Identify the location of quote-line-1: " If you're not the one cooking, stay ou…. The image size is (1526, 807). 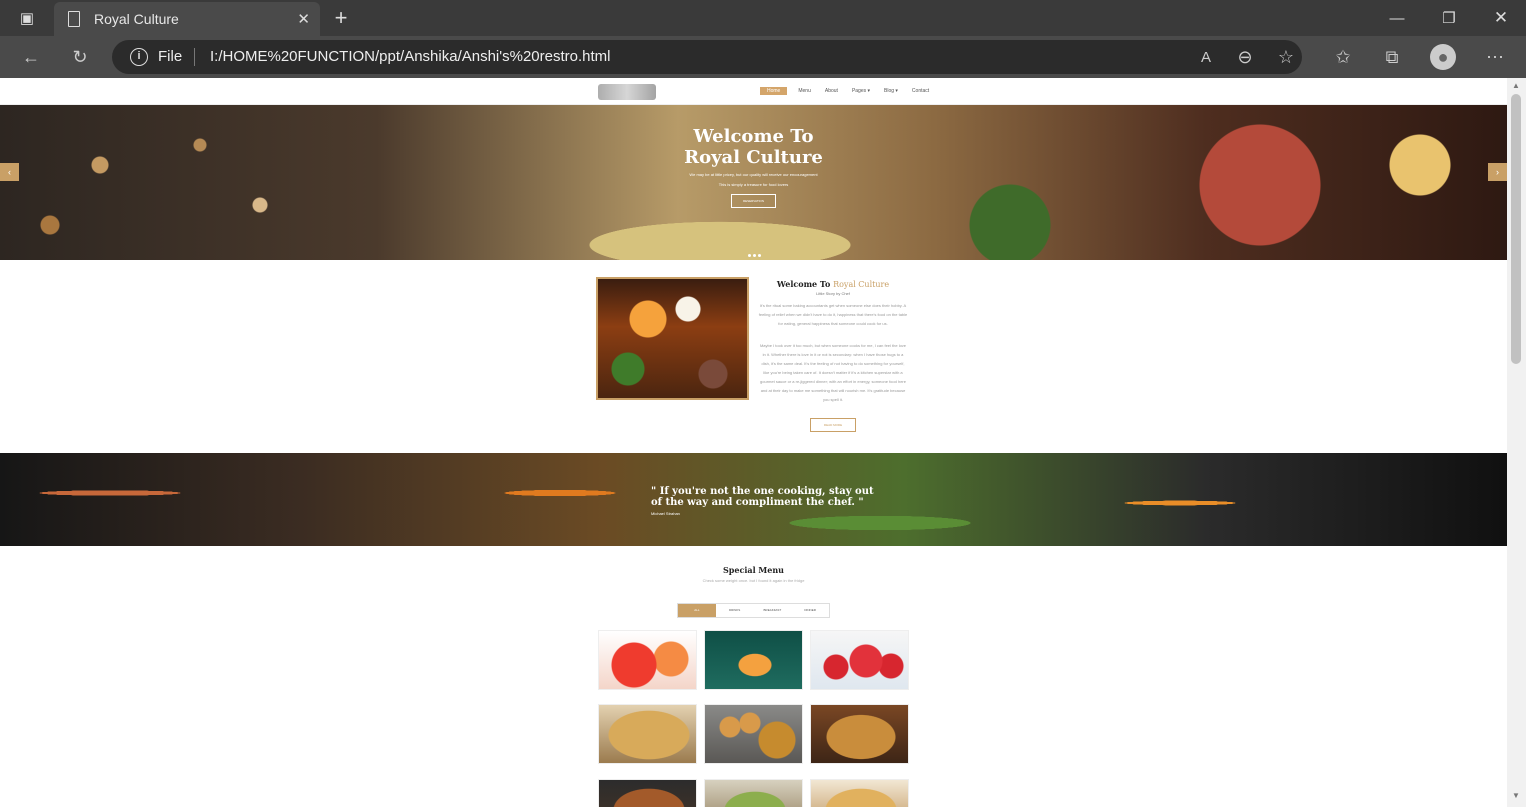
(762, 491).